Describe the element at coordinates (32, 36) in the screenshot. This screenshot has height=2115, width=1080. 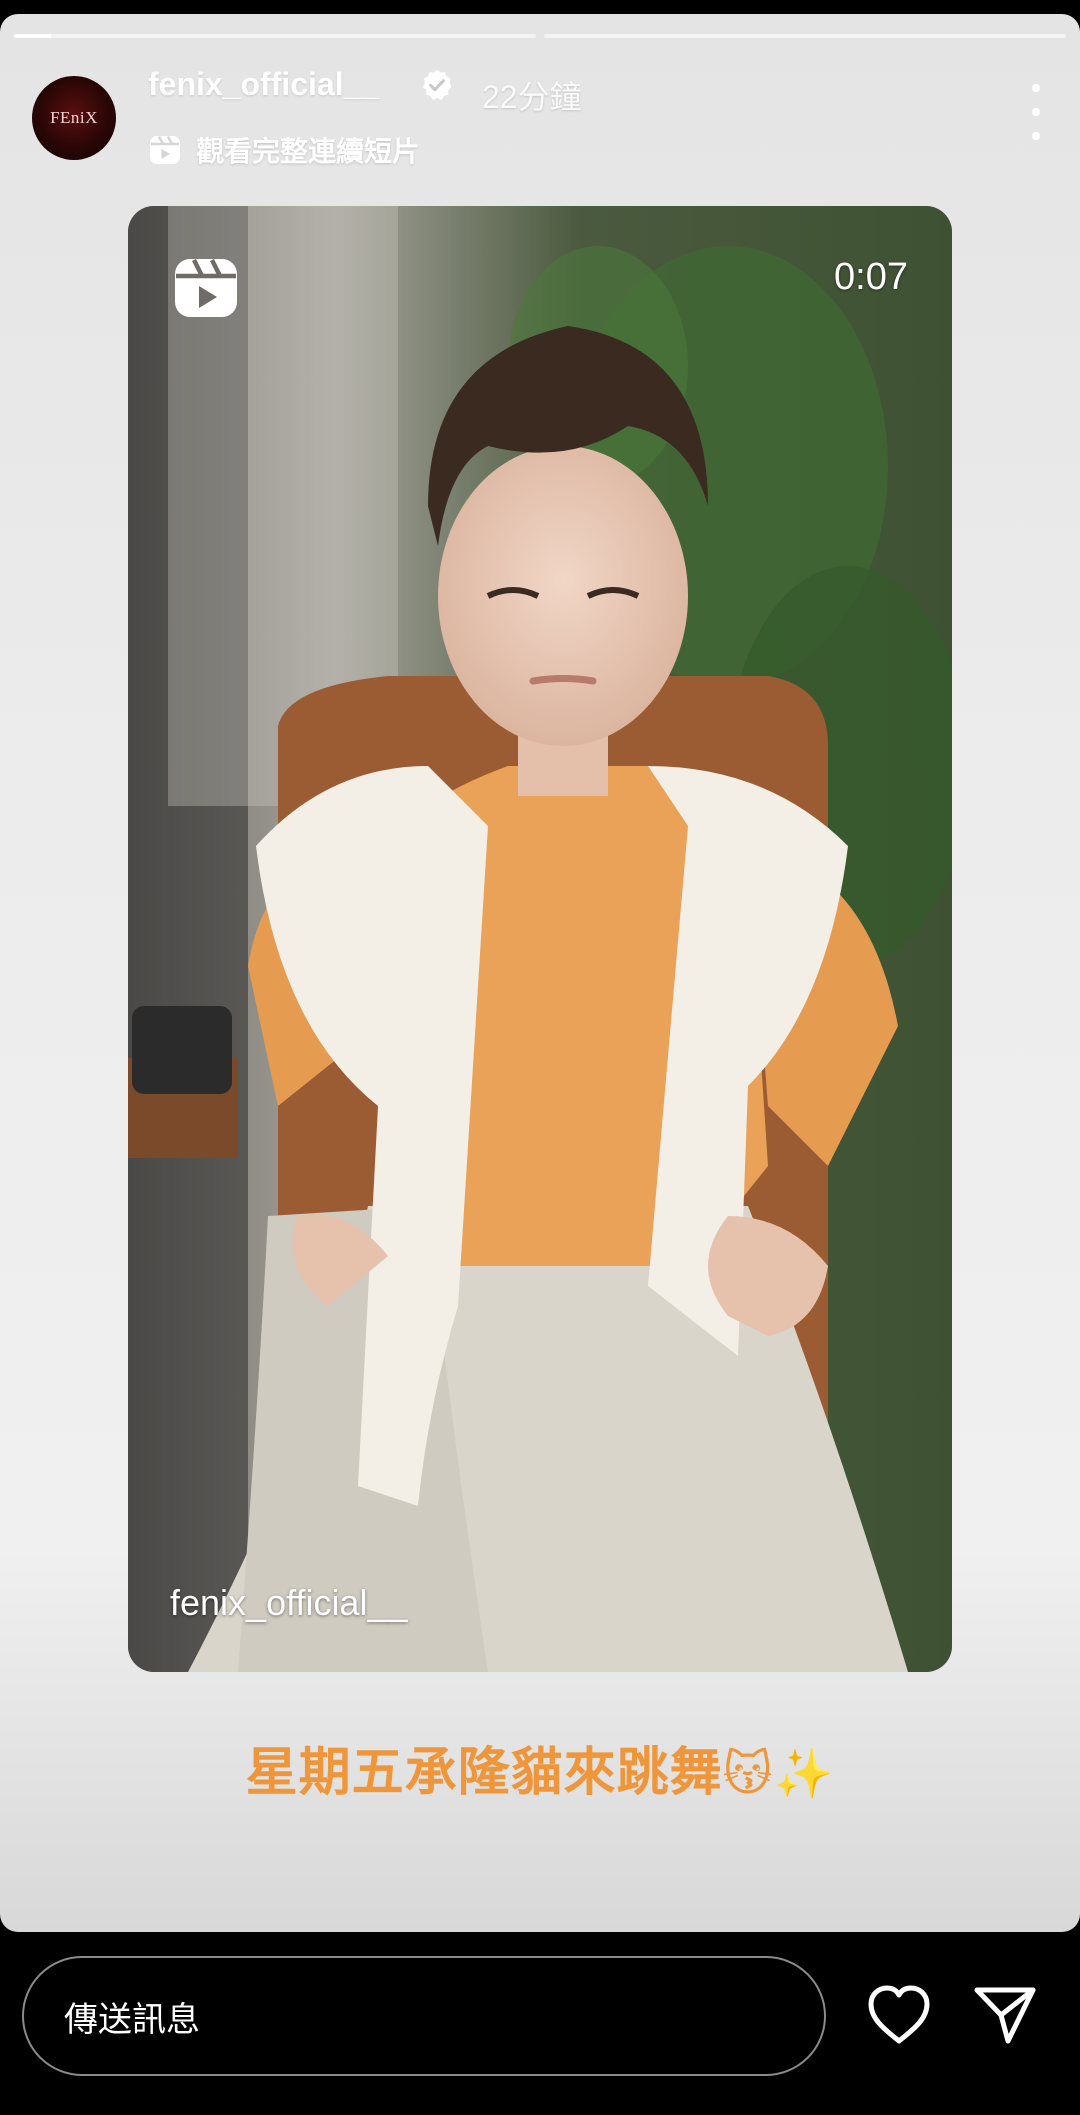
I see `progress-fill` at that location.